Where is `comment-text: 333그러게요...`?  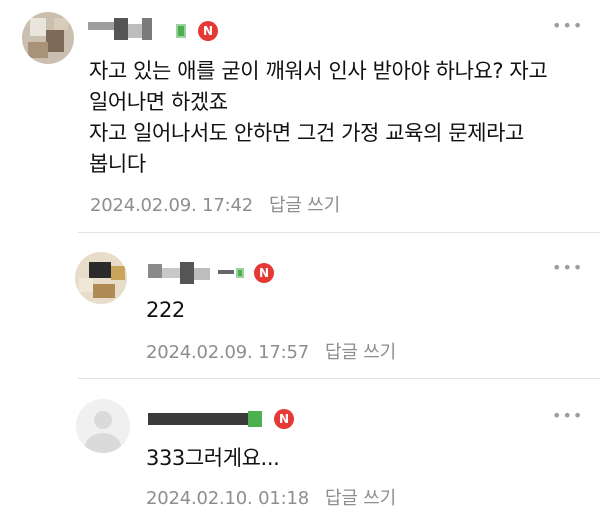
comment-text: 333그러게요... is located at coordinates (213, 458).